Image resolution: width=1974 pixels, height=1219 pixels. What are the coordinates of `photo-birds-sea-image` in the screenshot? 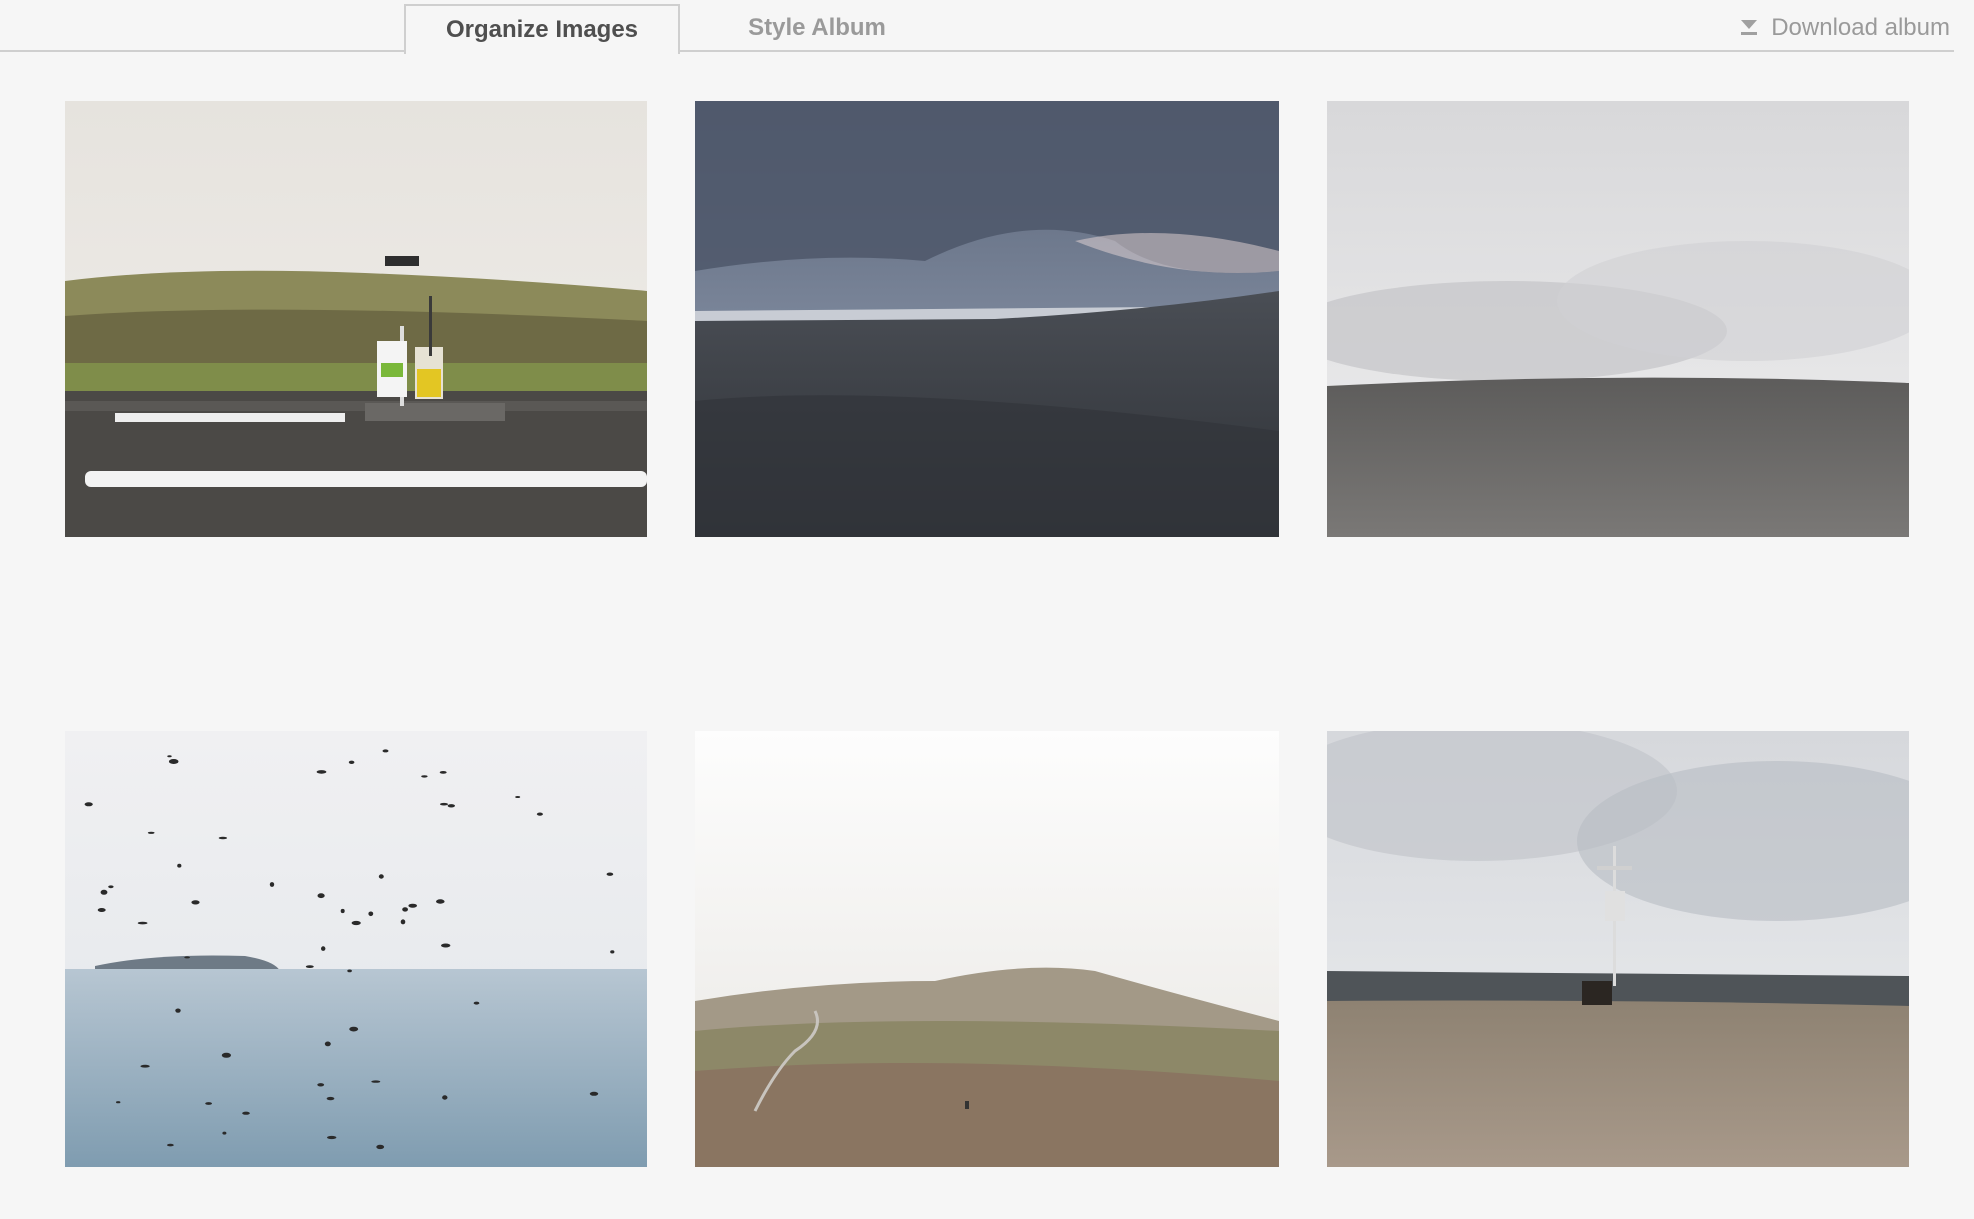 It's located at (356, 949).